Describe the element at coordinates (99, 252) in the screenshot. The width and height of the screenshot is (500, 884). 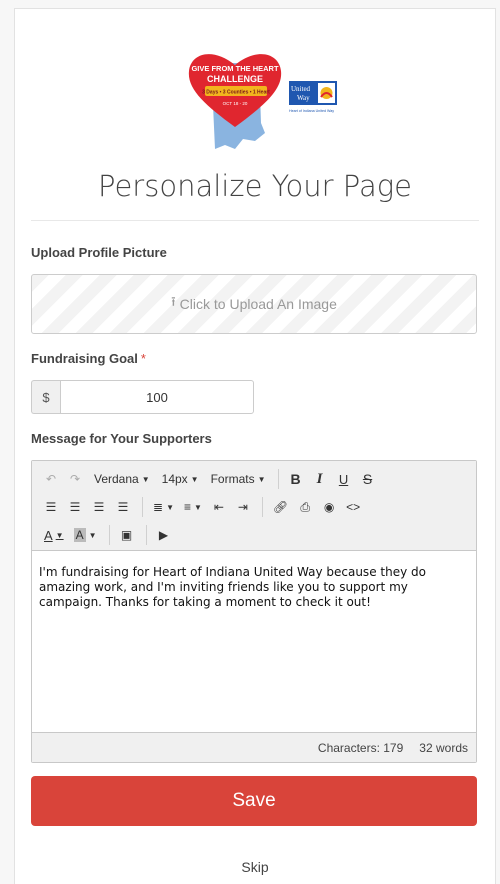
I see `upload-label: Upload Profile Picture` at that location.